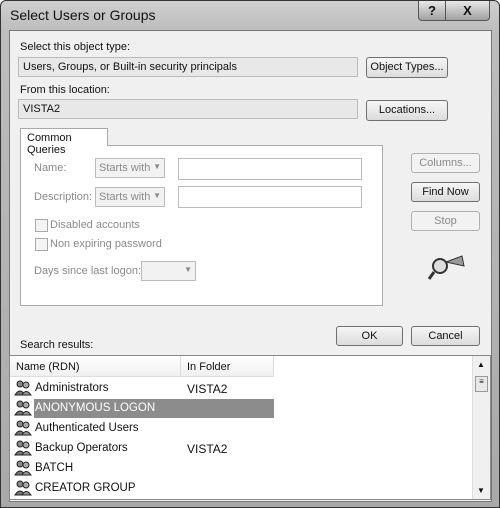 The height and width of the screenshot is (508, 500). I want to click on find-now-button: Find Now, so click(445, 192).